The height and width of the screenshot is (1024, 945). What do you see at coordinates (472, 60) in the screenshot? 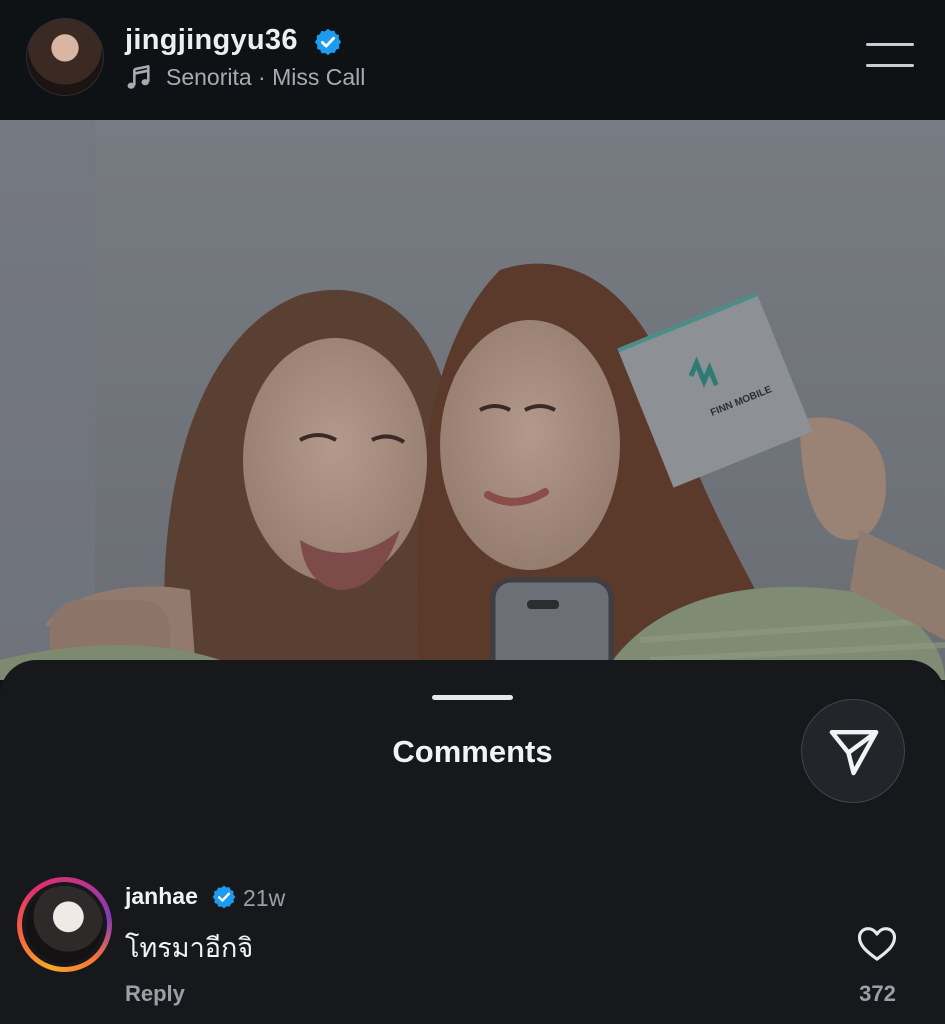
I see `post-header: jingjingyu36 Senorita · Miss Call` at bounding box center [472, 60].